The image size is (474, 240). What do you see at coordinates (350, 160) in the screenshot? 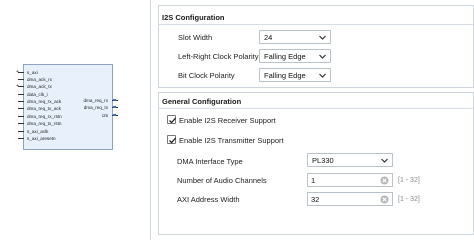
I see `dma-interface-dropdown: PL330` at bounding box center [350, 160].